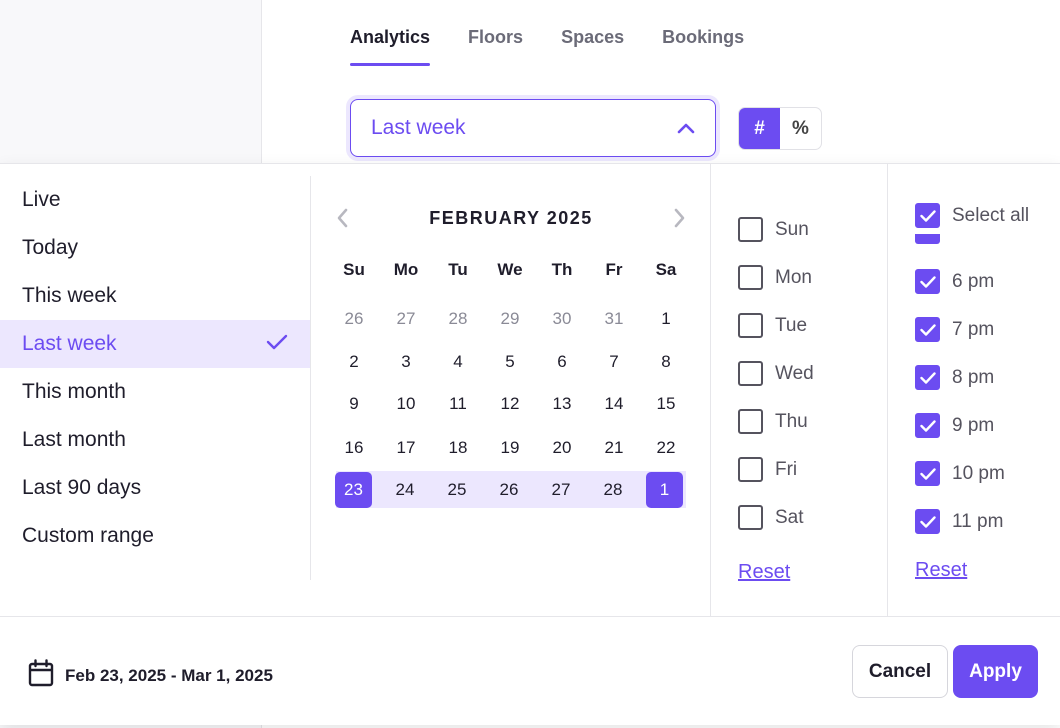 The image size is (1060, 728). I want to click on weekday-label: Thu, so click(791, 421).